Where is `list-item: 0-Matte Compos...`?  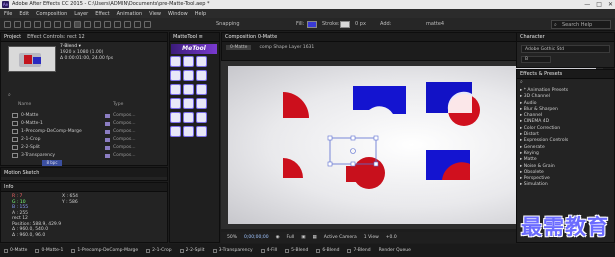 list-item: 0-Matte Compos... is located at coordinates (87, 115).